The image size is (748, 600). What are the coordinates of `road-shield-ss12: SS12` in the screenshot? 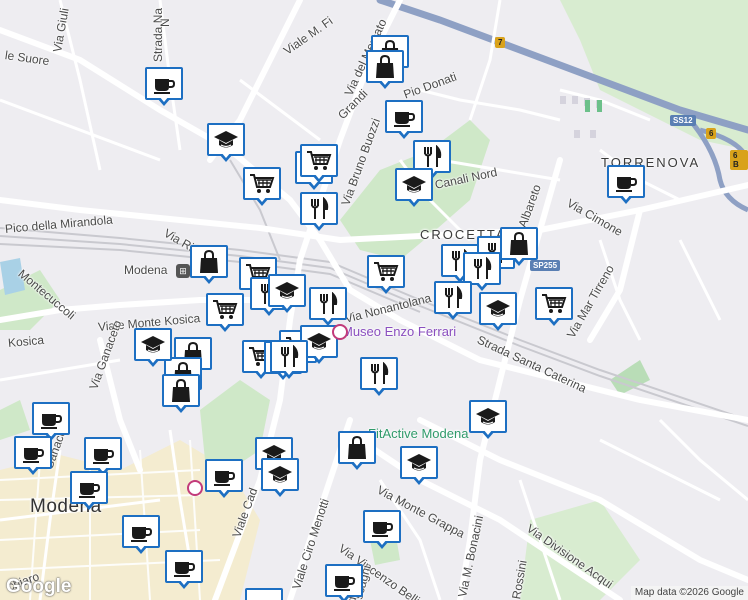 It's located at (683, 120).